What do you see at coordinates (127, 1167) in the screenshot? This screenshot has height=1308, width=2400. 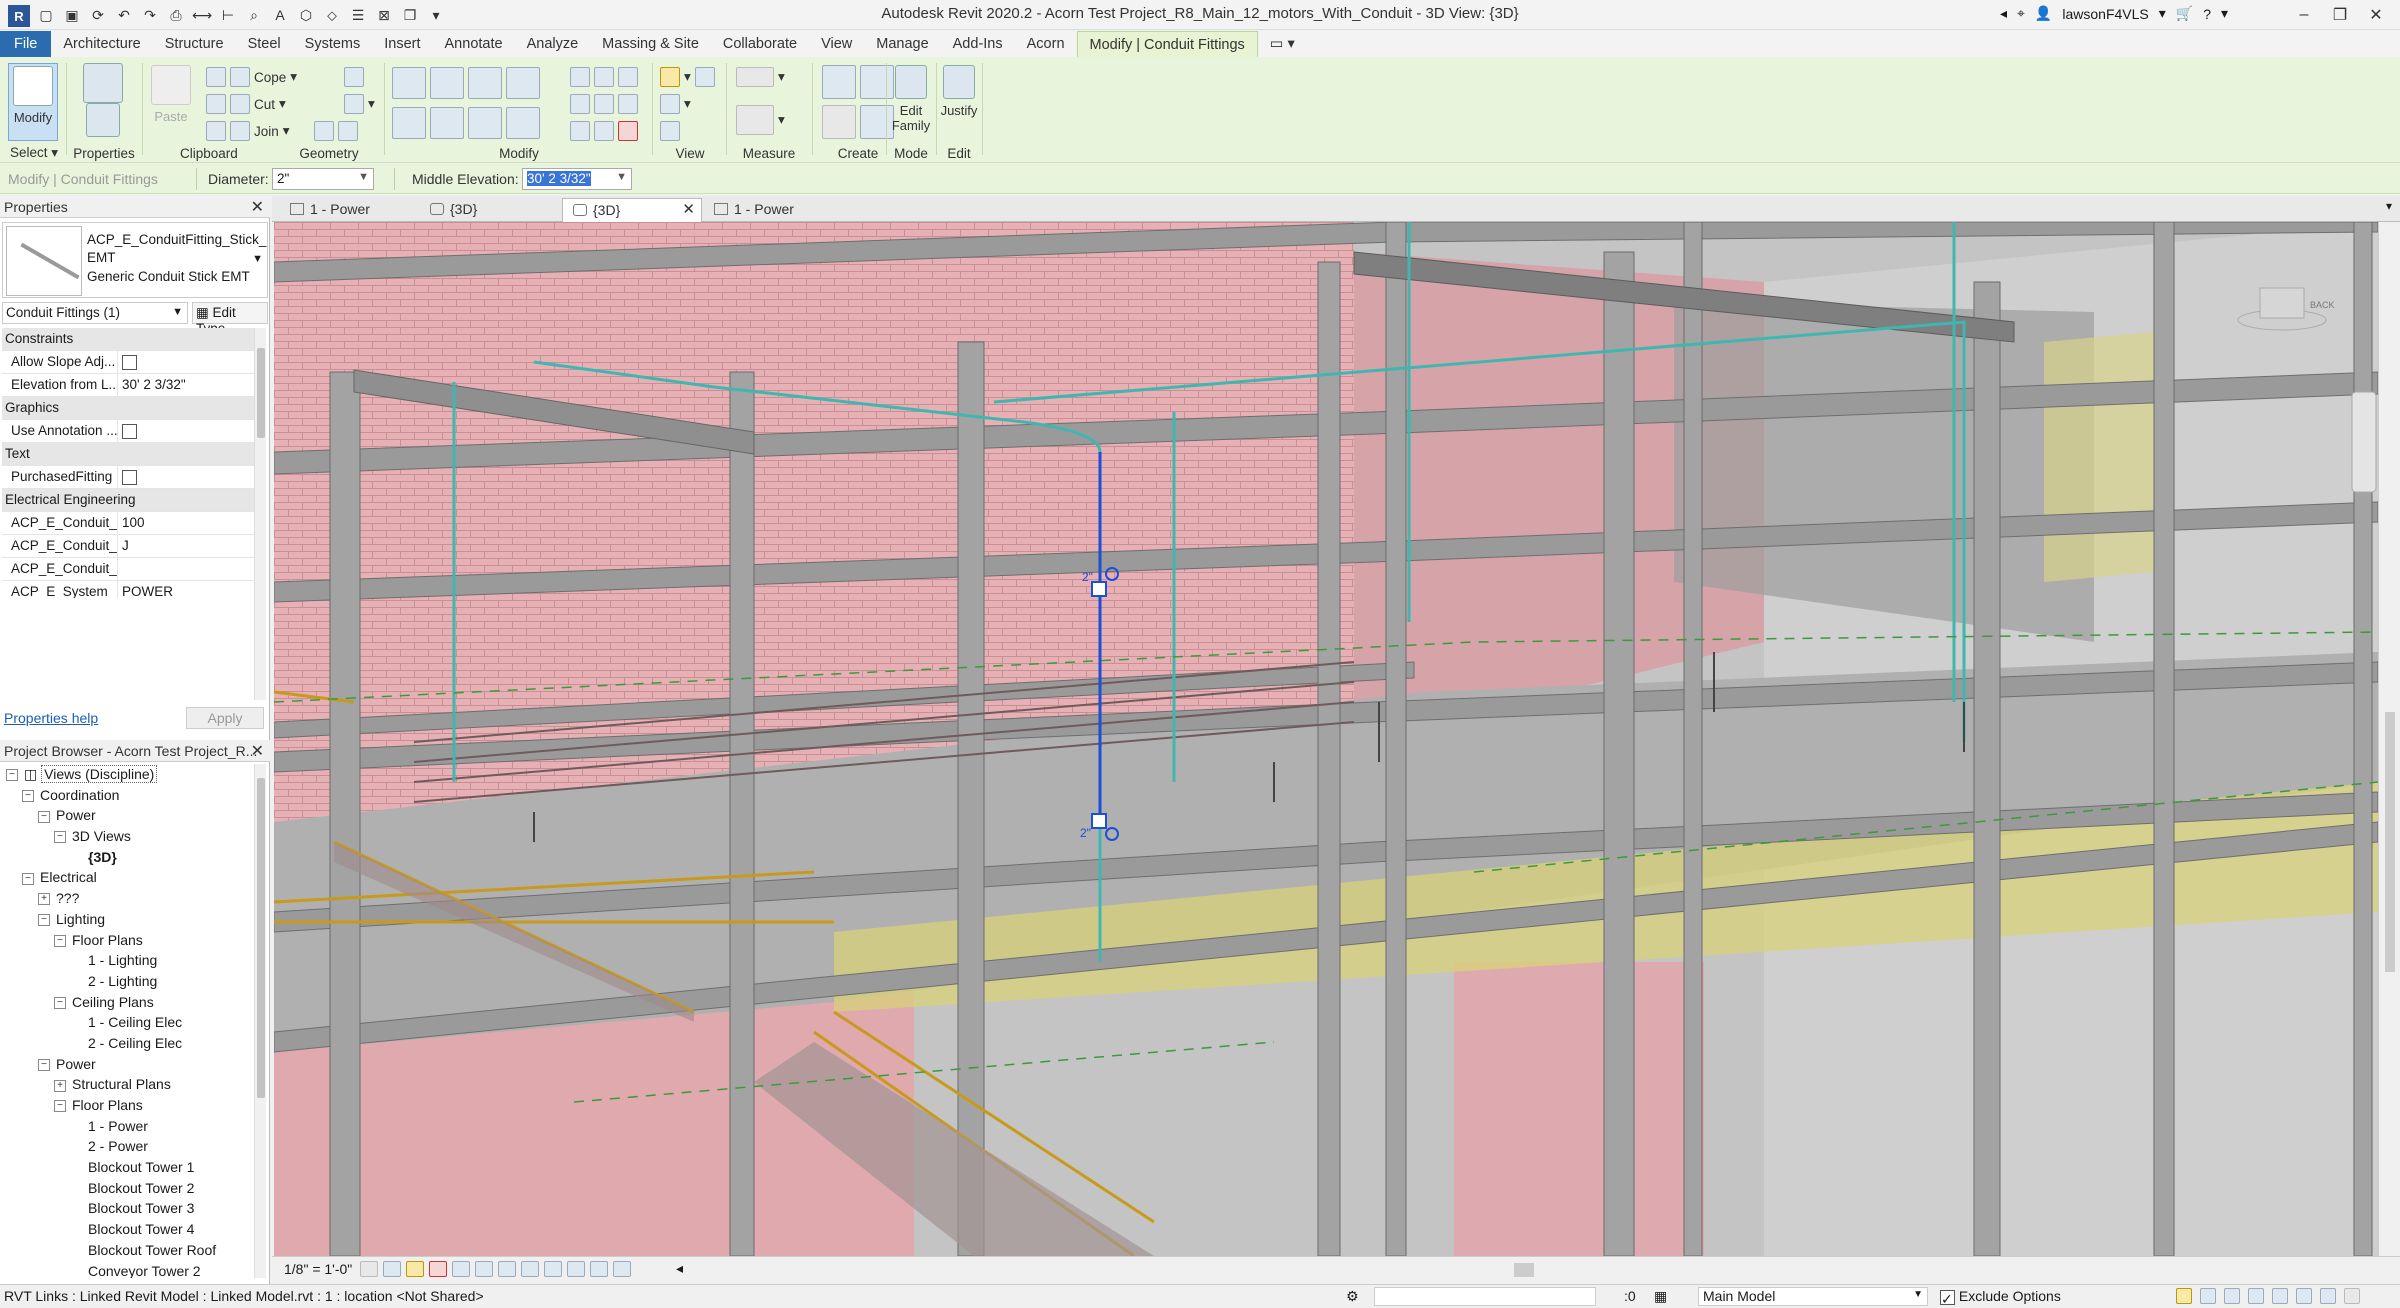 I see `browser-node: Blockout Tower 1` at bounding box center [127, 1167].